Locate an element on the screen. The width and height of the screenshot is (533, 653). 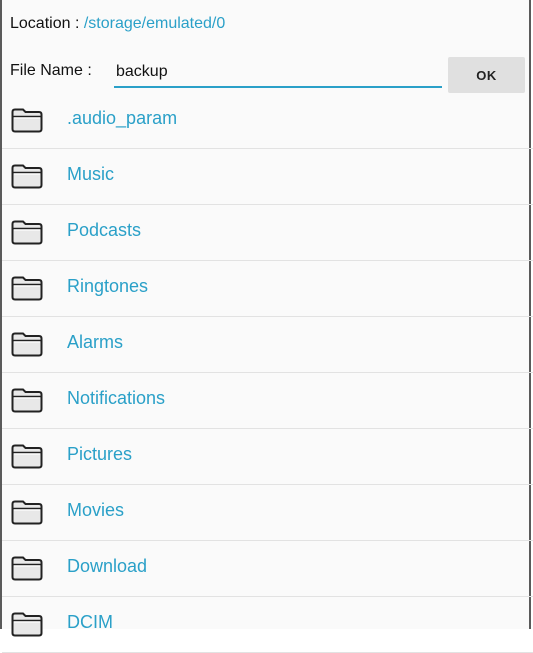
folder-name: Music is located at coordinates (91, 174).